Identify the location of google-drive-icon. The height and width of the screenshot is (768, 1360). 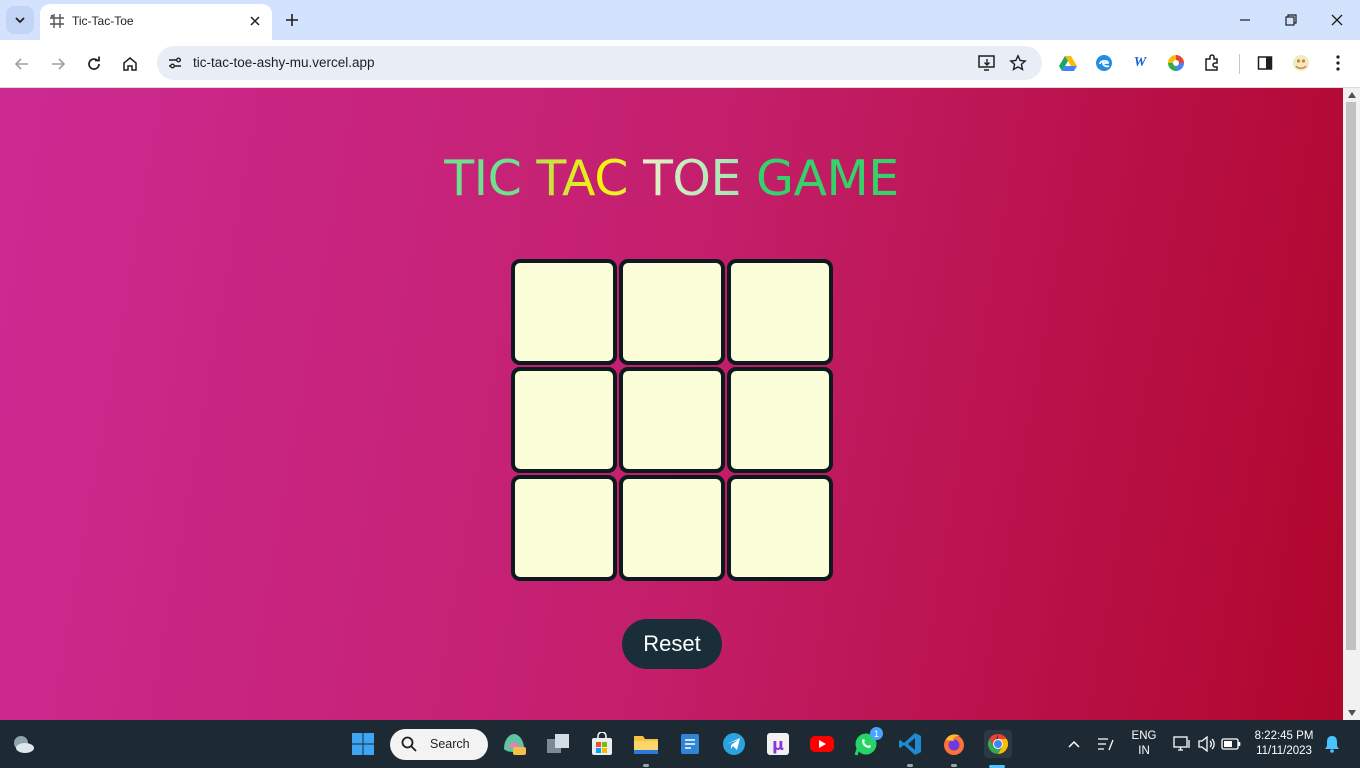
(1068, 63).